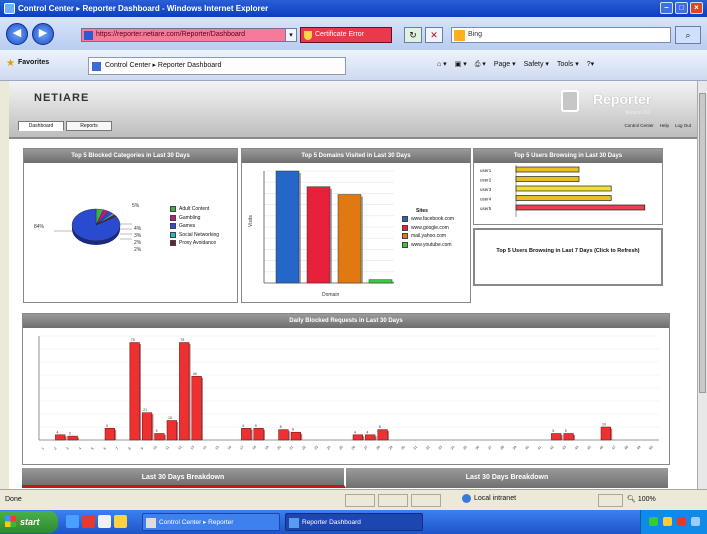 Image resolution: width=707 pixels, height=534 pixels. What do you see at coordinates (120, 521) in the screenshot?
I see `folder-quicklaunch-icon` at bounding box center [120, 521].